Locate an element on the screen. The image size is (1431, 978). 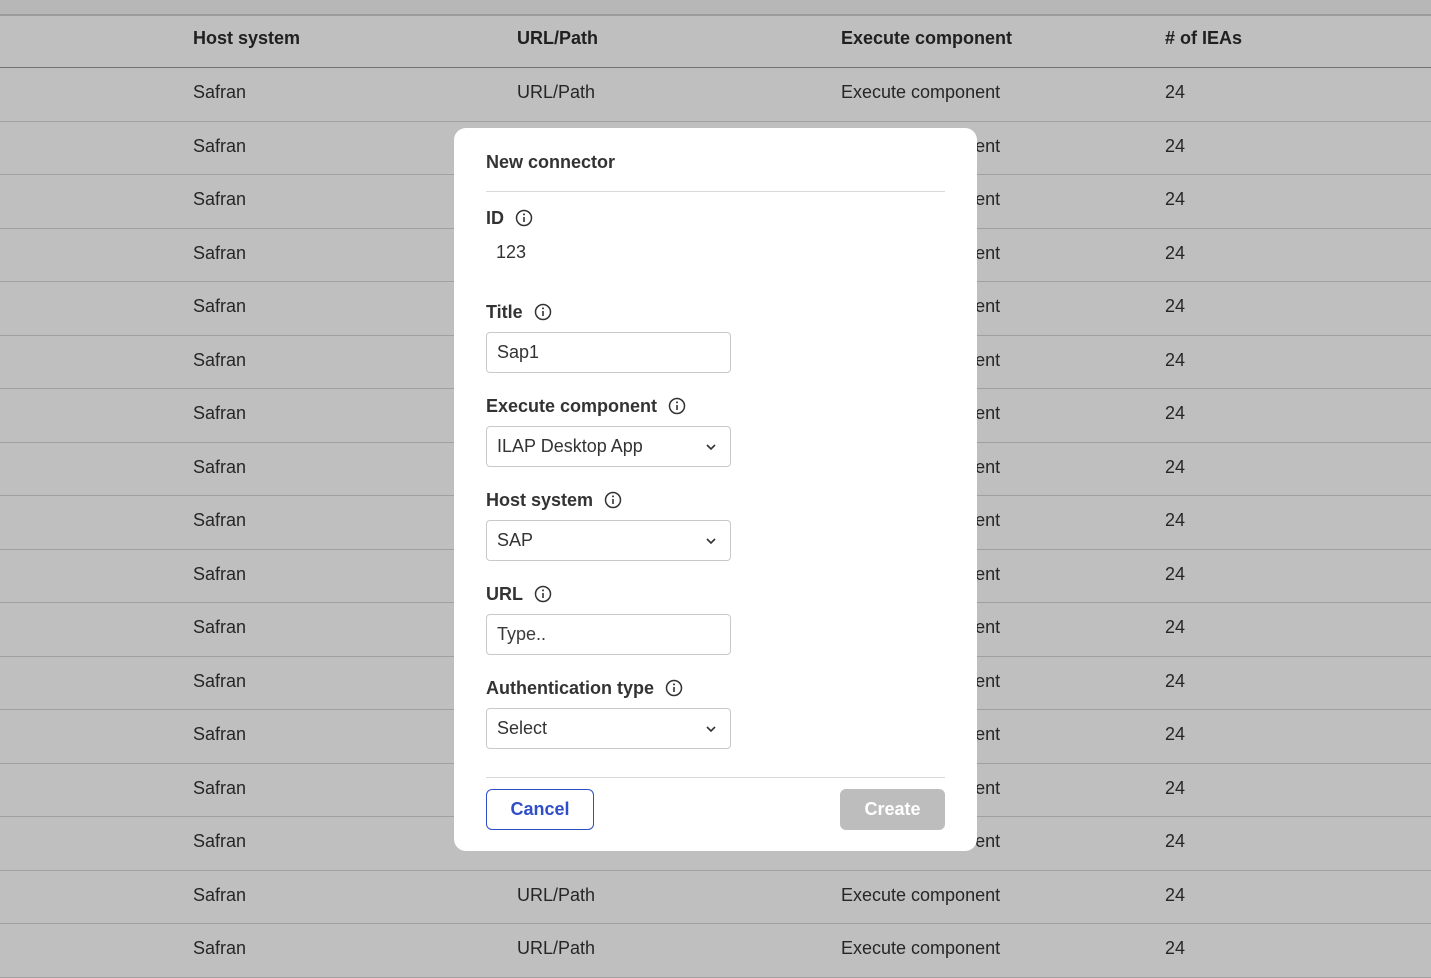
host-system-selected: SAP is located at coordinates (515, 540).